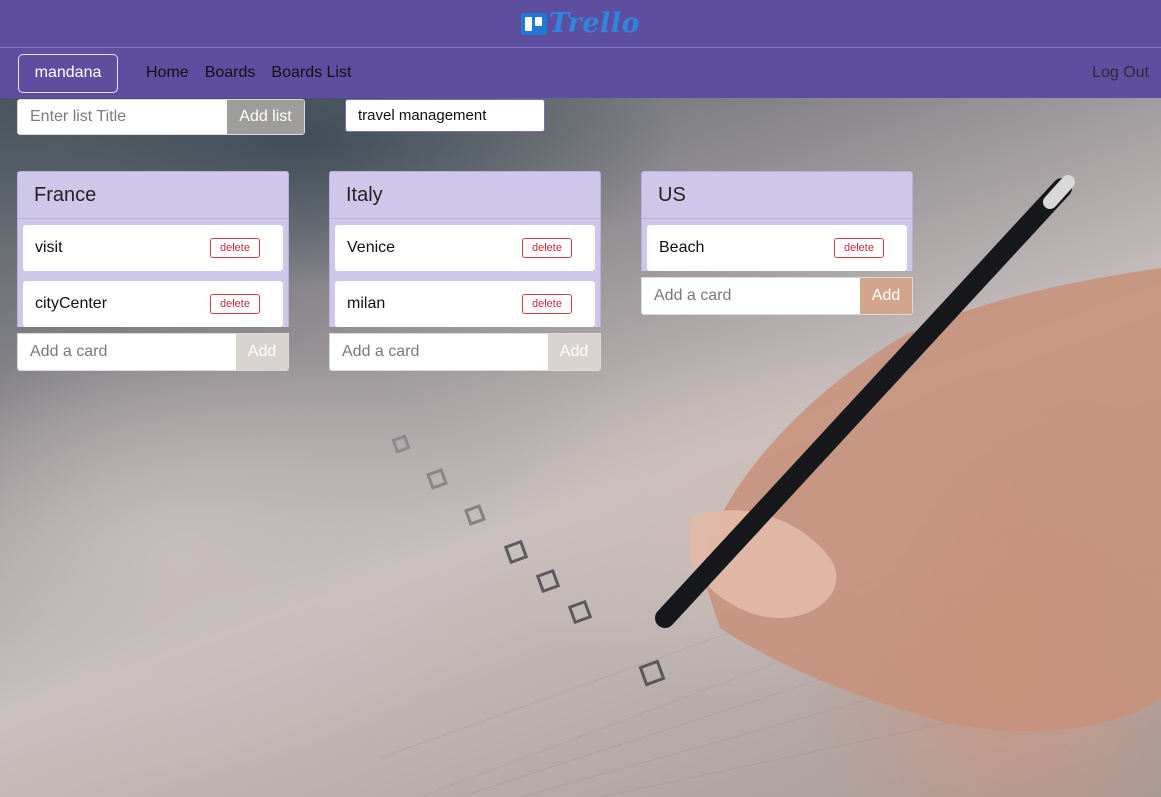 This screenshot has width=1161, height=797. I want to click on trello-board-icon, so click(533, 23).